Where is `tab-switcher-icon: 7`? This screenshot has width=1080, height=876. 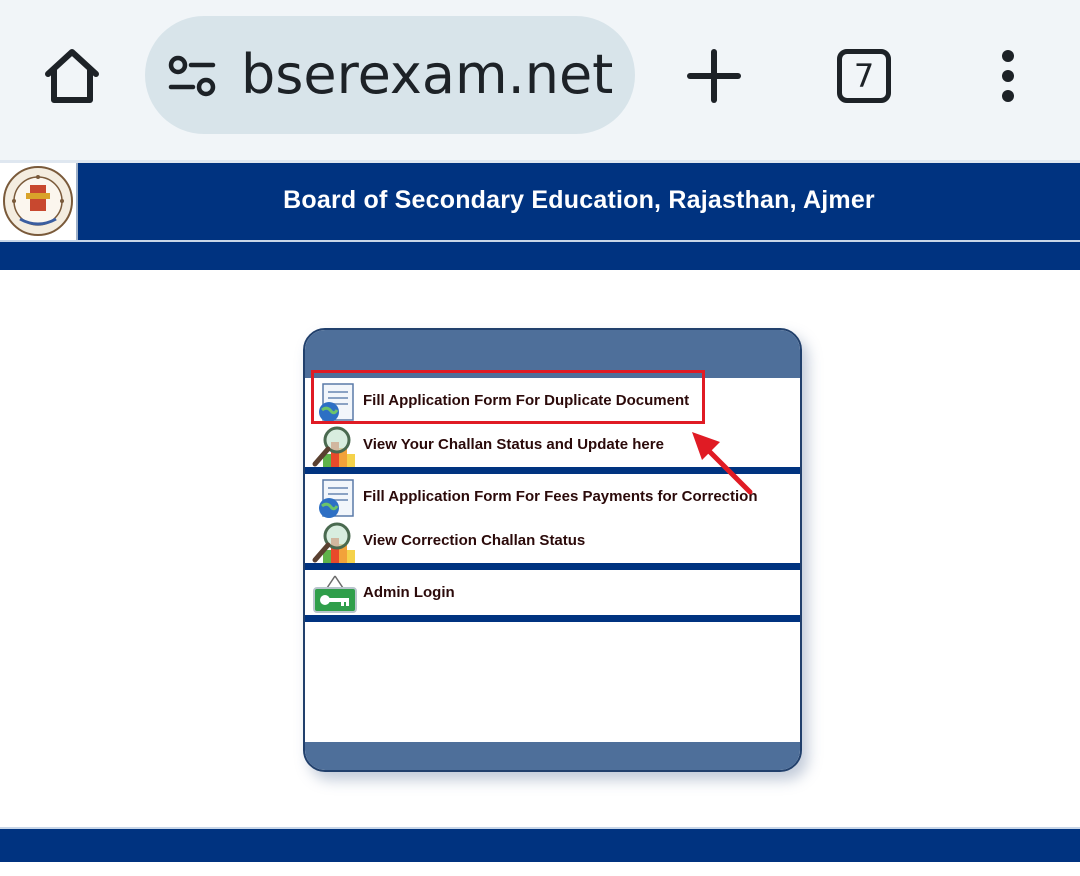 tab-switcher-icon: 7 is located at coordinates (864, 76).